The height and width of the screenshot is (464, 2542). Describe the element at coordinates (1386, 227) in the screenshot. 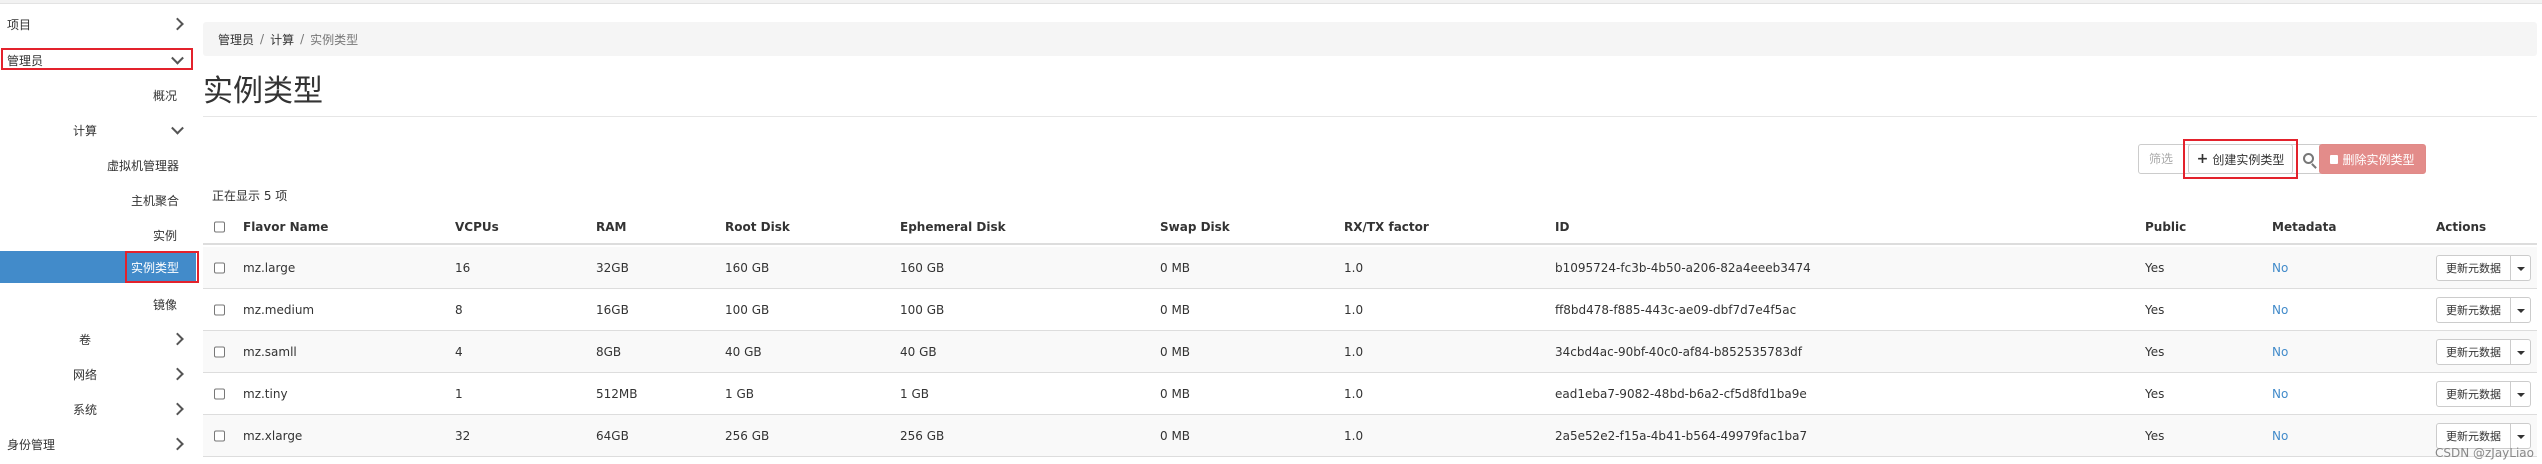

I see `column-header: RX/TX factor` at that location.